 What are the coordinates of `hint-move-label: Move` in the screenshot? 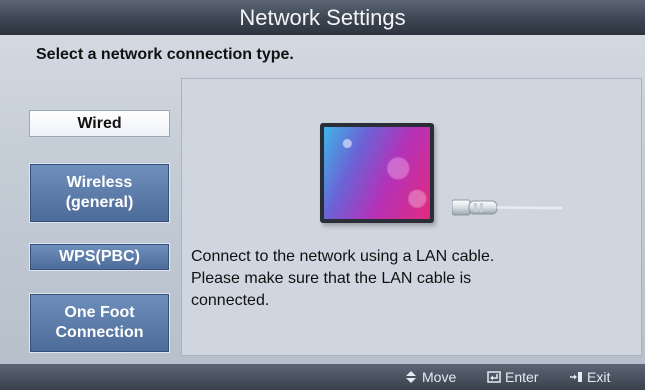 It's located at (439, 377).